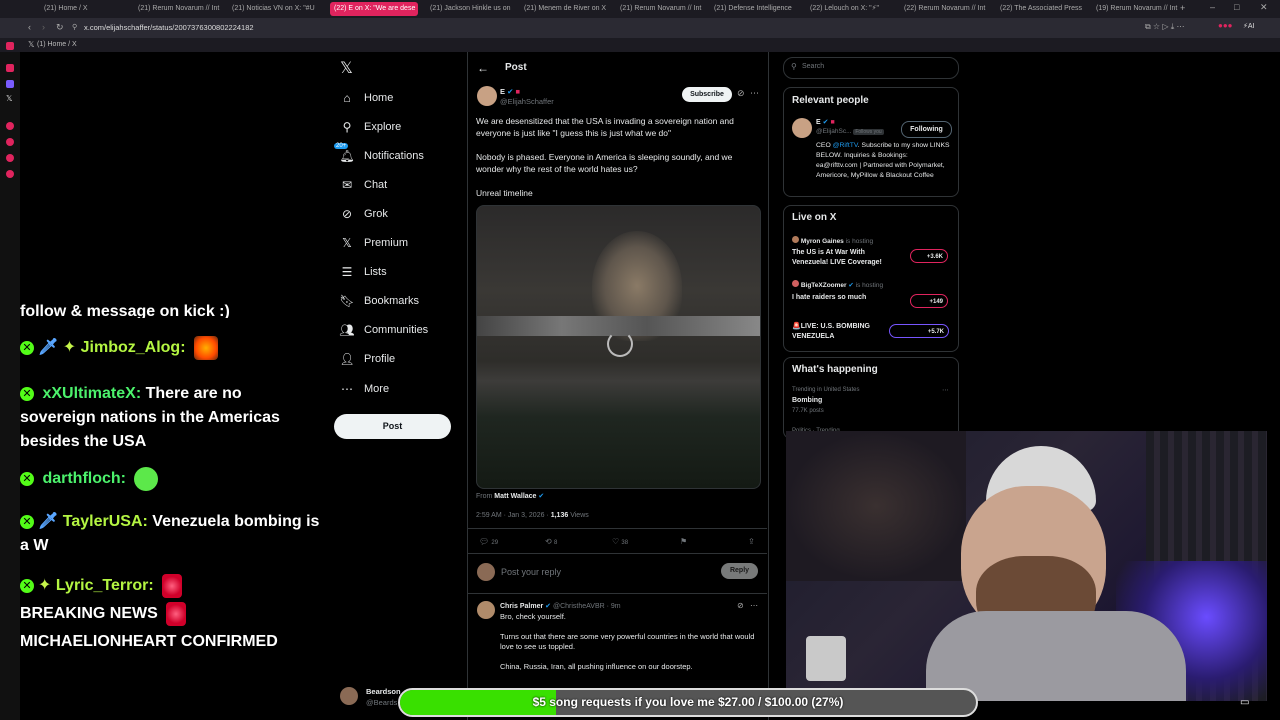  I want to click on reply-input: Post your reply, so click(531, 572).